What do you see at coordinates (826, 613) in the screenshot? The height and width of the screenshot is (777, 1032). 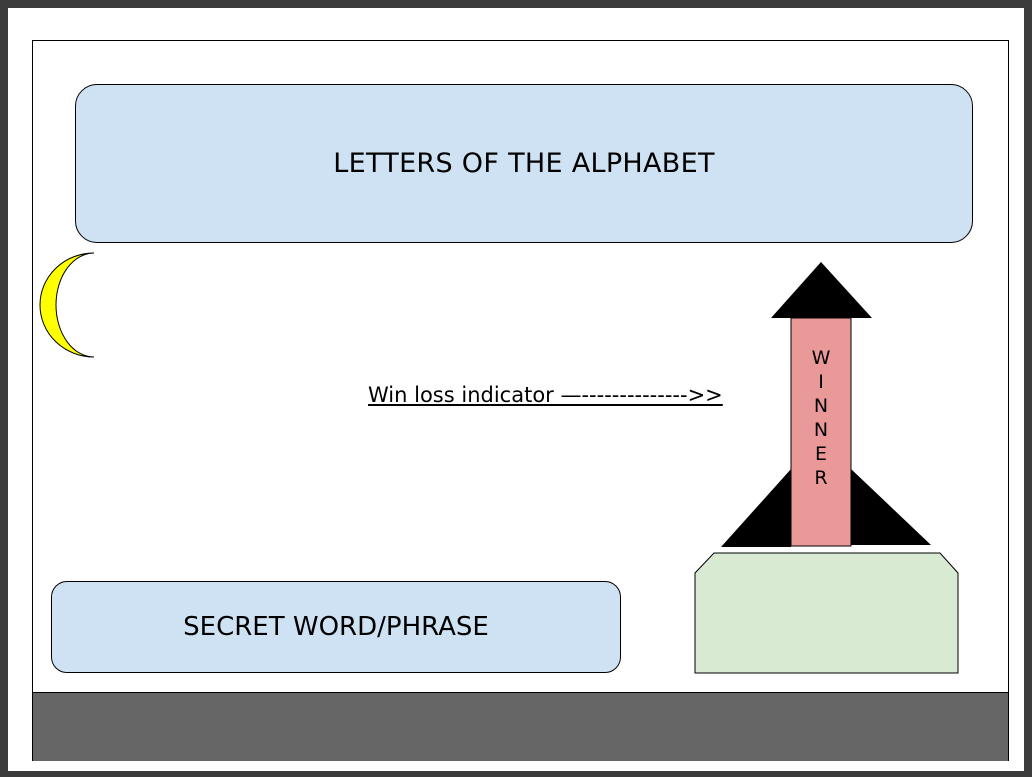 I see `launch-pad` at bounding box center [826, 613].